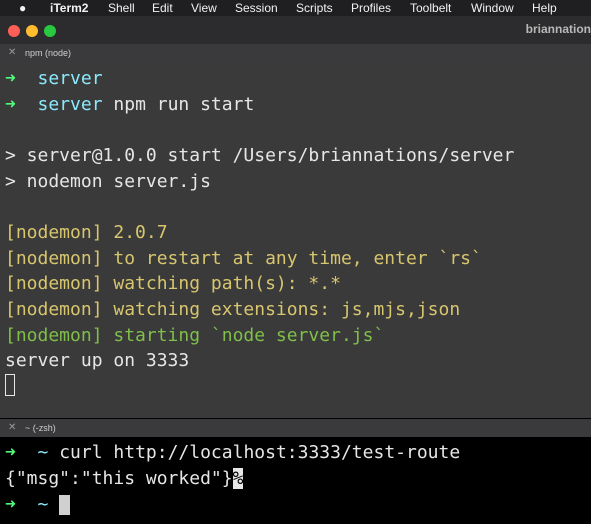 The height and width of the screenshot is (524, 591). I want to click on terminal-line: {"msg":"this worked"}%, so click(124, 479).